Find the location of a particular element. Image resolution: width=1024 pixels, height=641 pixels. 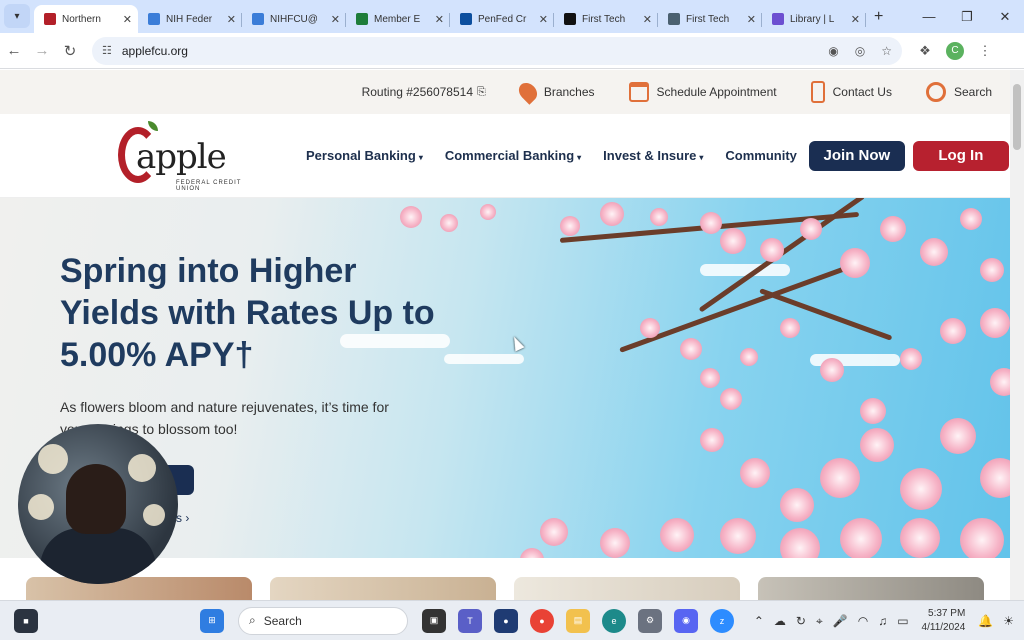

minimize-icon: — is located at coordinates (929, 16).